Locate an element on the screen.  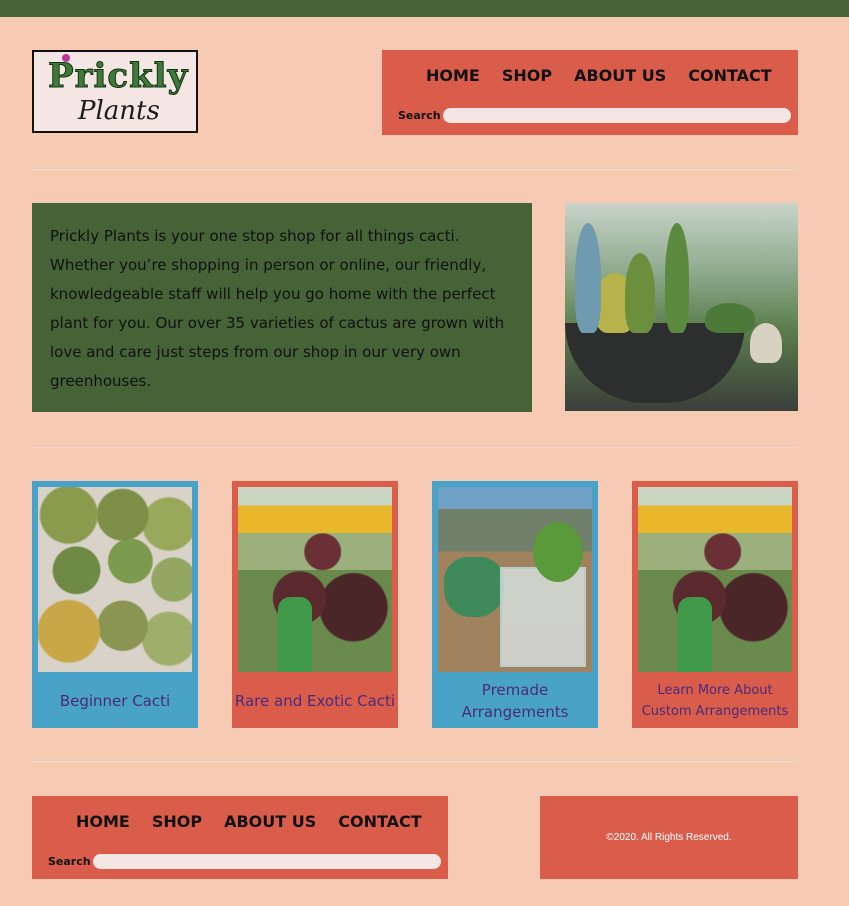
logo-text-line1: Prickly is located at coordinates (118, 76).